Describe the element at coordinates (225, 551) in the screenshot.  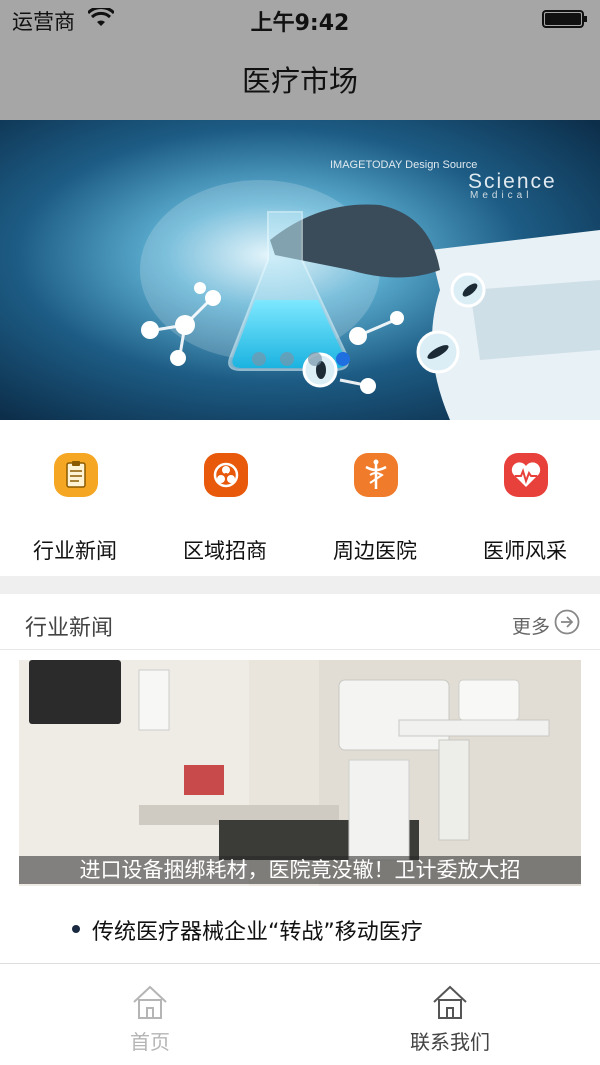
I see `category-label: 区域招商` at that location.